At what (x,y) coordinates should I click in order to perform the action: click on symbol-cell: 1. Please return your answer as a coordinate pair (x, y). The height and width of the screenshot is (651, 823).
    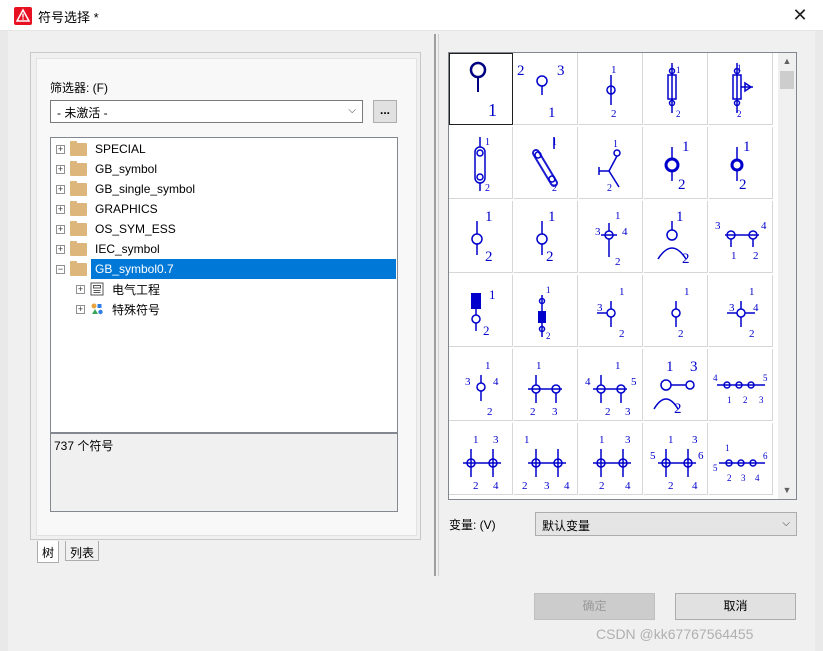
    Looking at the image, I should click on (481, 89).